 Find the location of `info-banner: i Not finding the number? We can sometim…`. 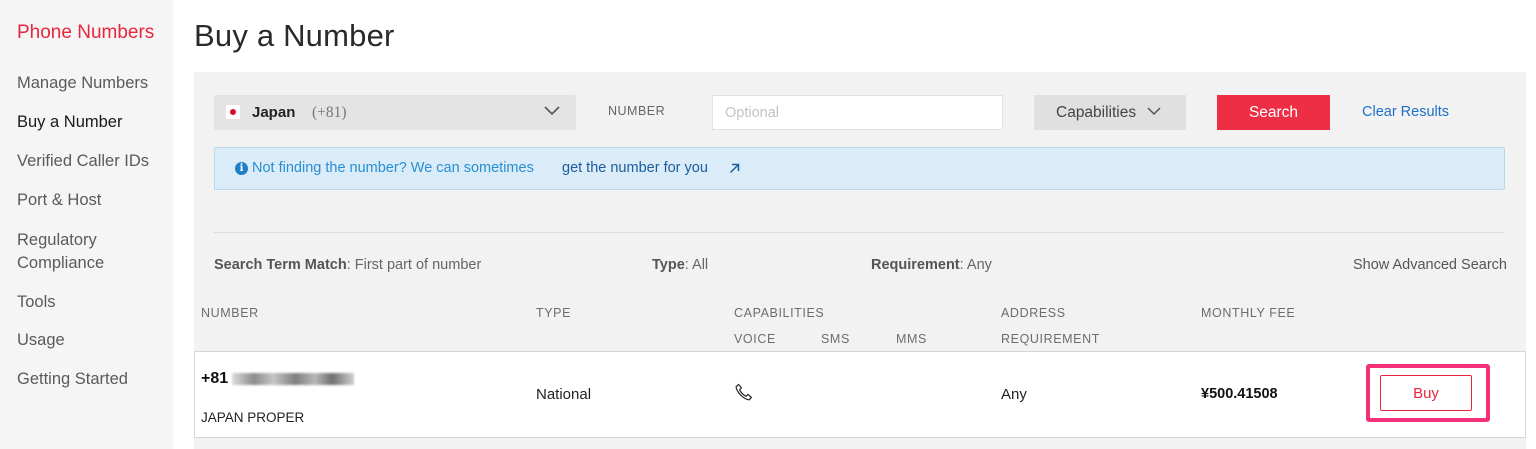

info-banner: i Not finding the number? We can sometim… is located at coordinates (859, 168).